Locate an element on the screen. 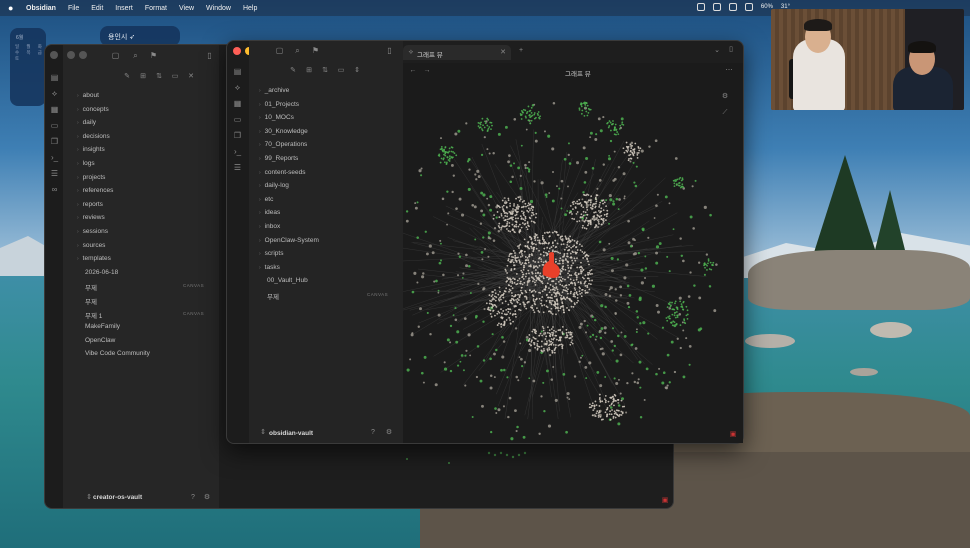 The height and width of the screenshot is (548, 970). tree-folder: › daily is located at coordinates (86, 122).